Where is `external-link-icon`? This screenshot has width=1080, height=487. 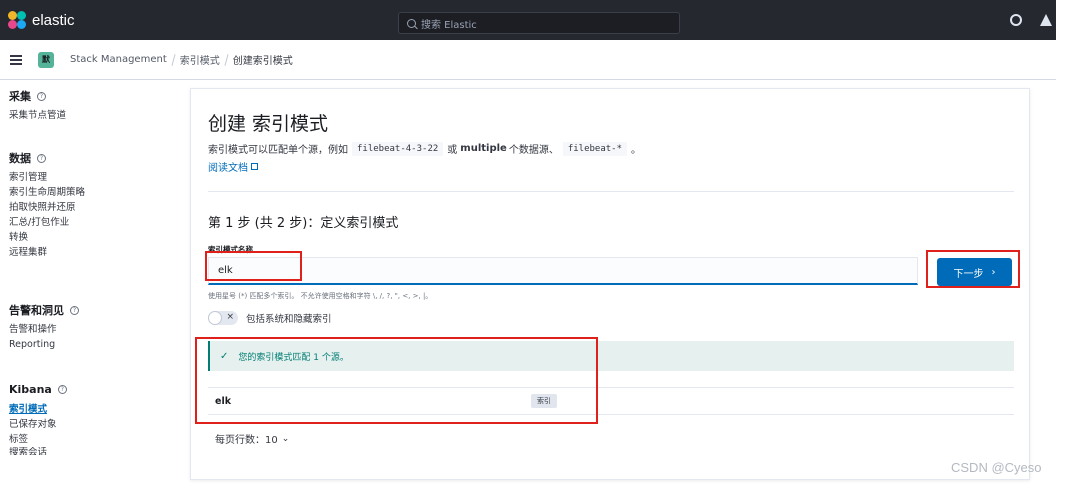
external-link-icon is located at coordinates (254, 166).